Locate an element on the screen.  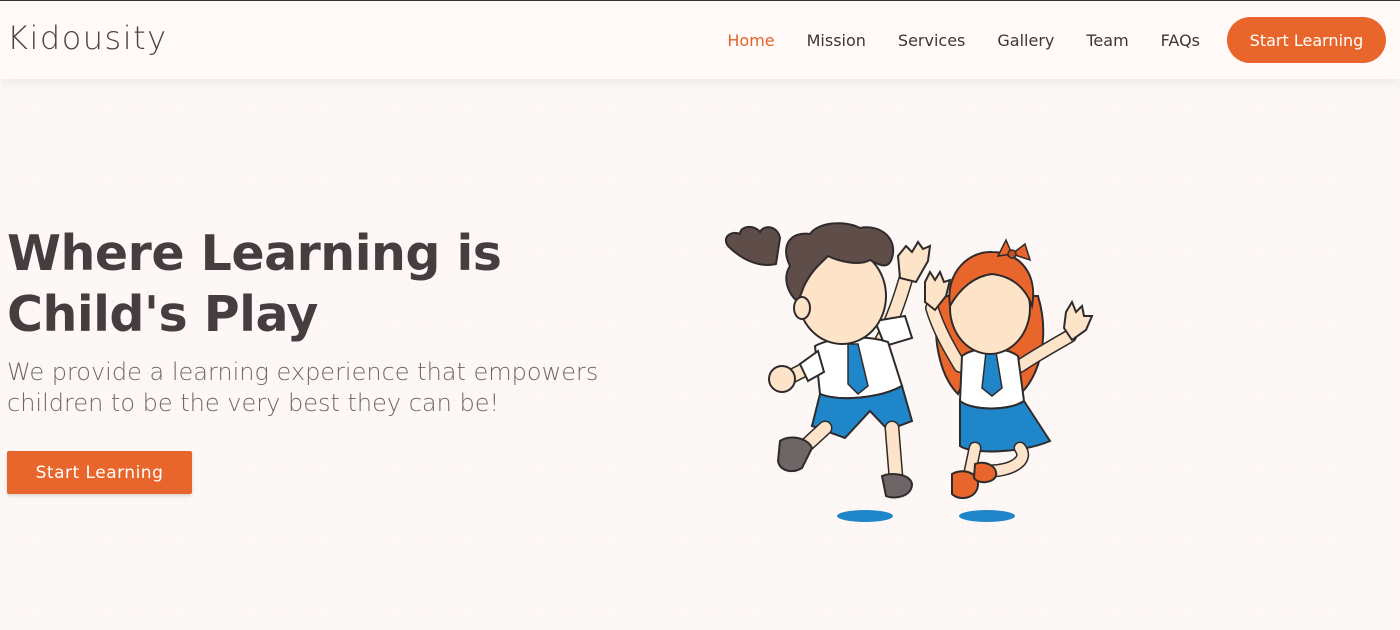
nav-link-faqs: FAQs is located at coordinates (1180, 40).